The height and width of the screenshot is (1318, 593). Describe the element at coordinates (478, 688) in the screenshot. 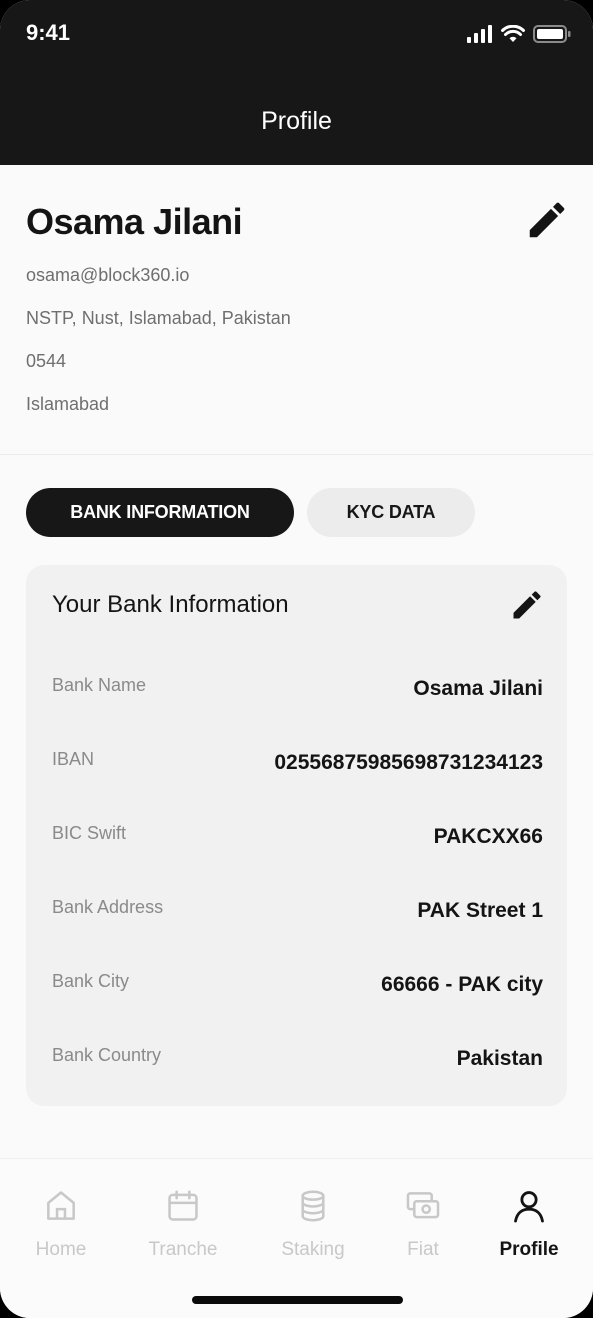

I see `bank-name-value: Osama Jilani` at that location.